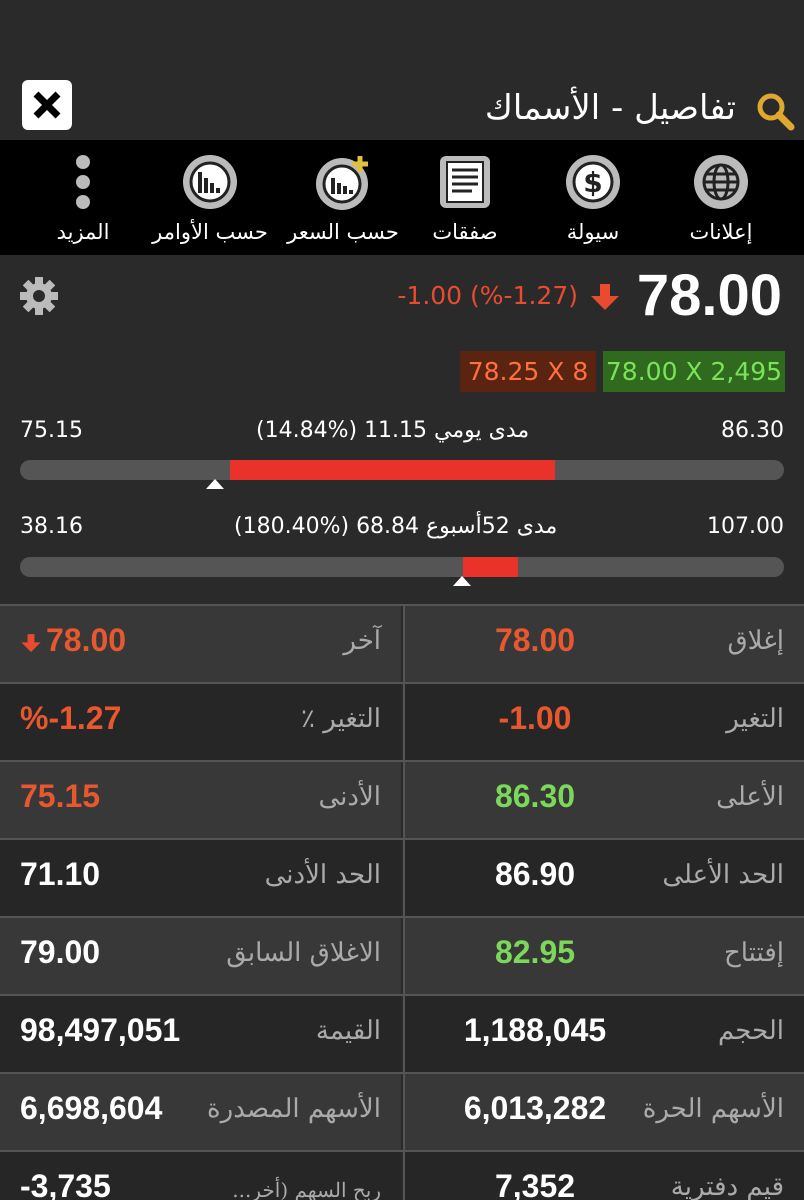 The height and width of the screenshot is (1200, 804). I want to click on stats-cell: %-1.27 التغير ٪, so click(200, 722).